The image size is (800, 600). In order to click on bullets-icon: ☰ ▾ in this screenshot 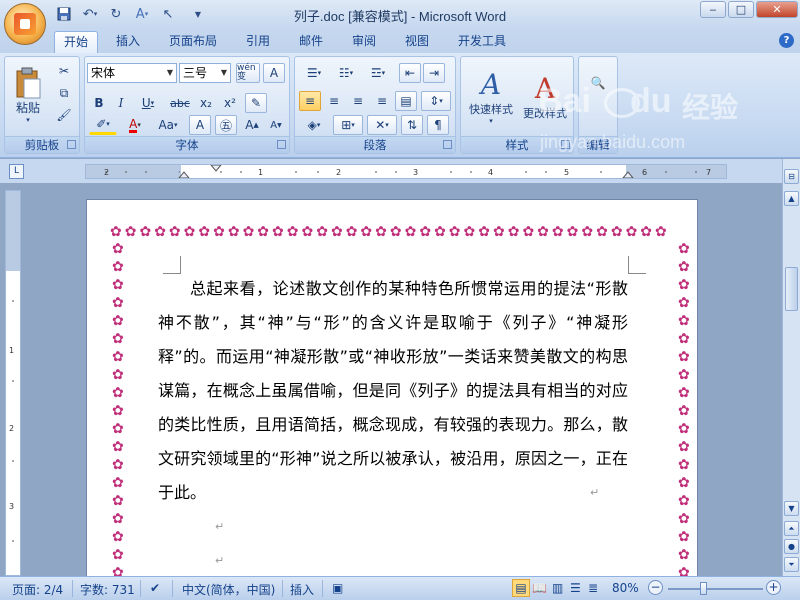, I will do `click(314, 73)`.